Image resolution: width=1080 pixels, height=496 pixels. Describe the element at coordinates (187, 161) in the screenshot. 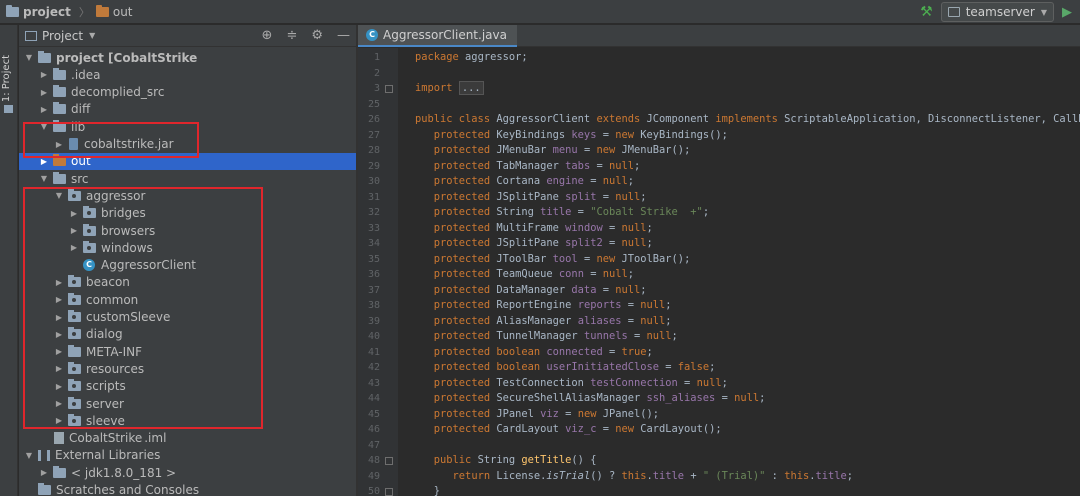

I see `tree-item: ▶ out` at that location.